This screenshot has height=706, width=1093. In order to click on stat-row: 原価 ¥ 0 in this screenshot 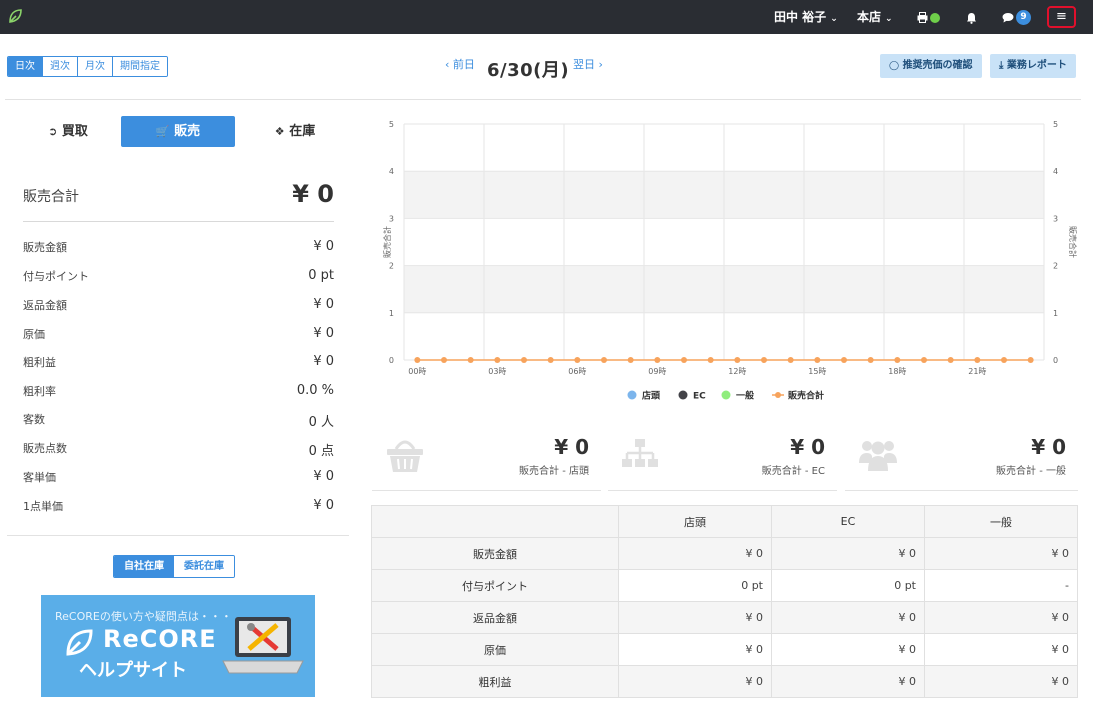, I will do `click(178, 336)`.